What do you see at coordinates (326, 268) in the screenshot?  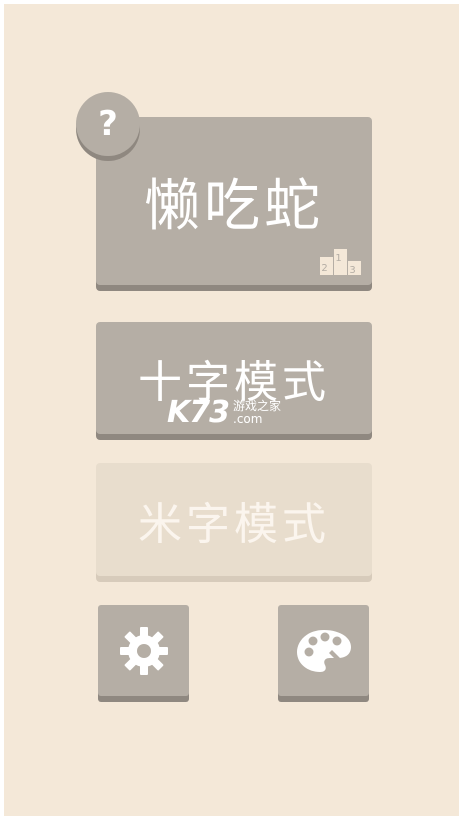 I see `svg-text: 2` at bounding box center [326, 268].